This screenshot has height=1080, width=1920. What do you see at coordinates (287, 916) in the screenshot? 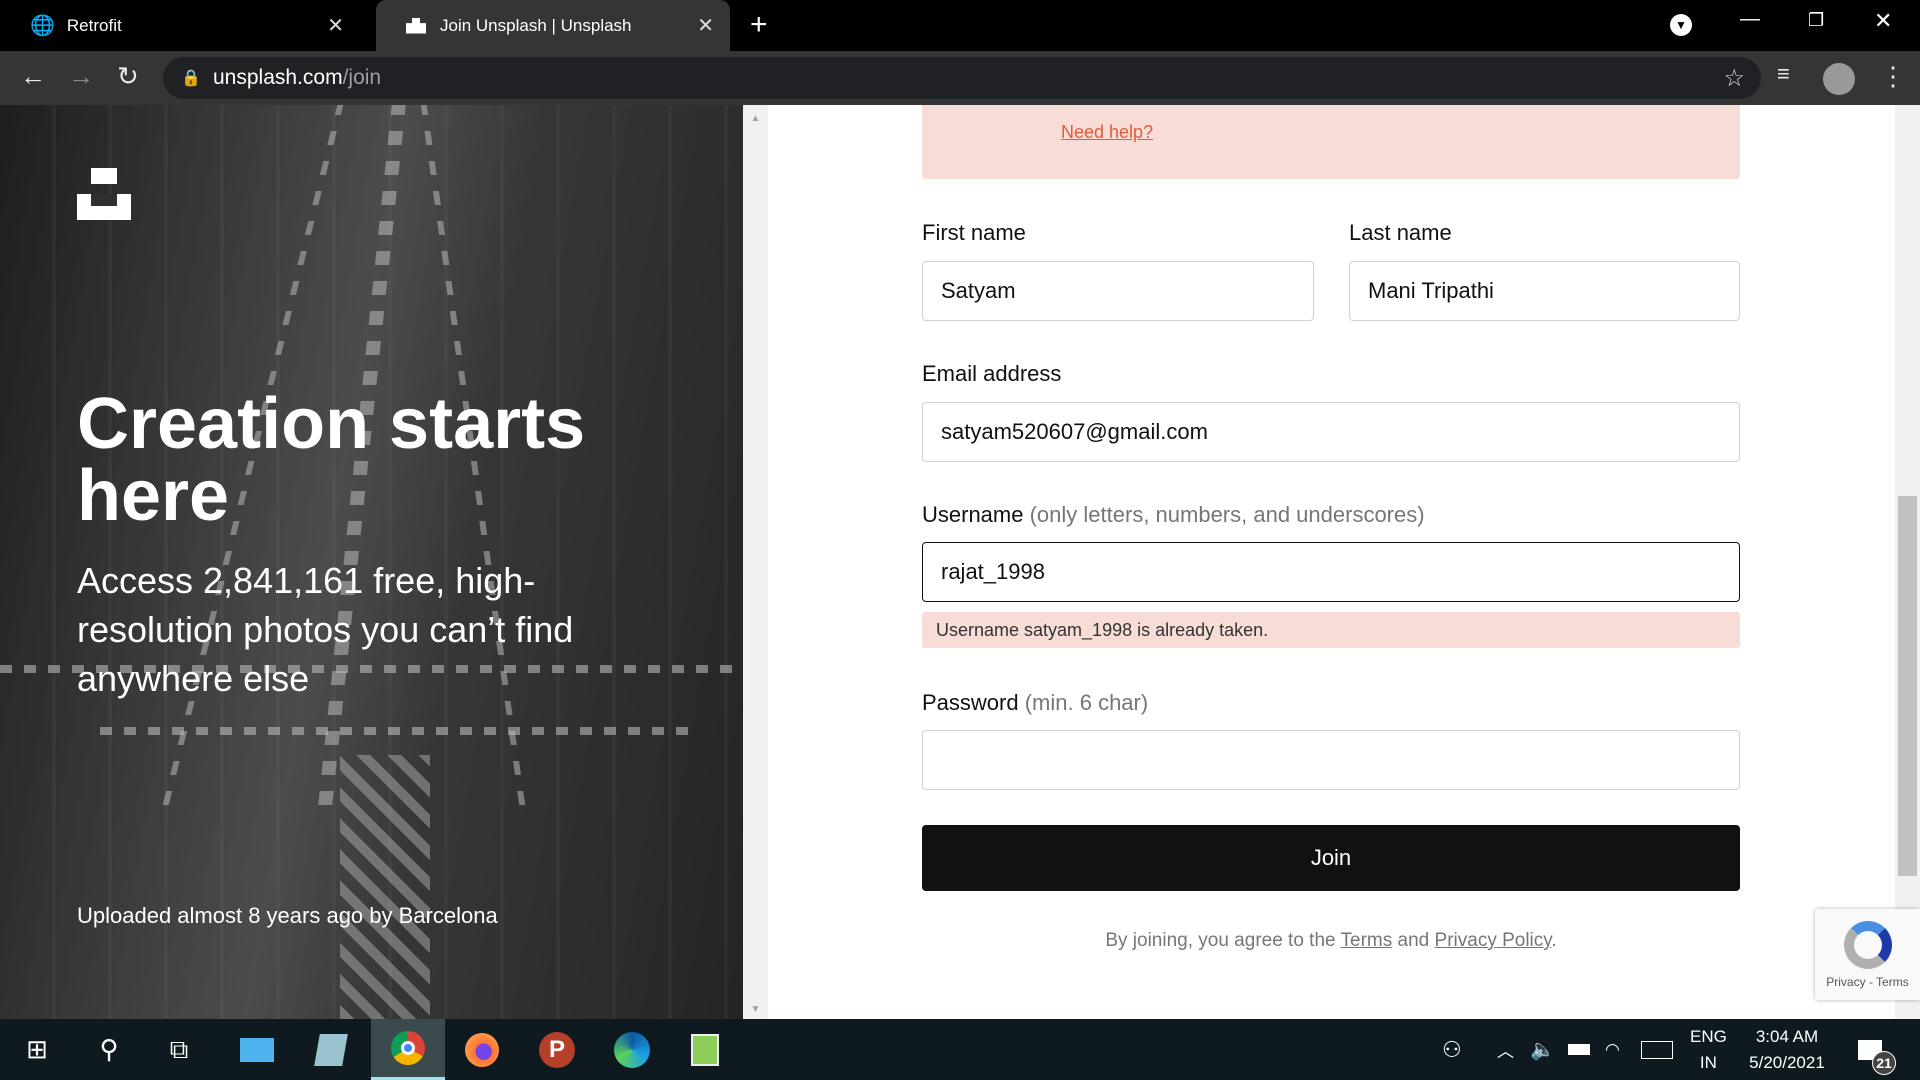
I see `photo-credit: Uploaded almost 8 years ago by Barcelona` at bounding box center [287, 916].